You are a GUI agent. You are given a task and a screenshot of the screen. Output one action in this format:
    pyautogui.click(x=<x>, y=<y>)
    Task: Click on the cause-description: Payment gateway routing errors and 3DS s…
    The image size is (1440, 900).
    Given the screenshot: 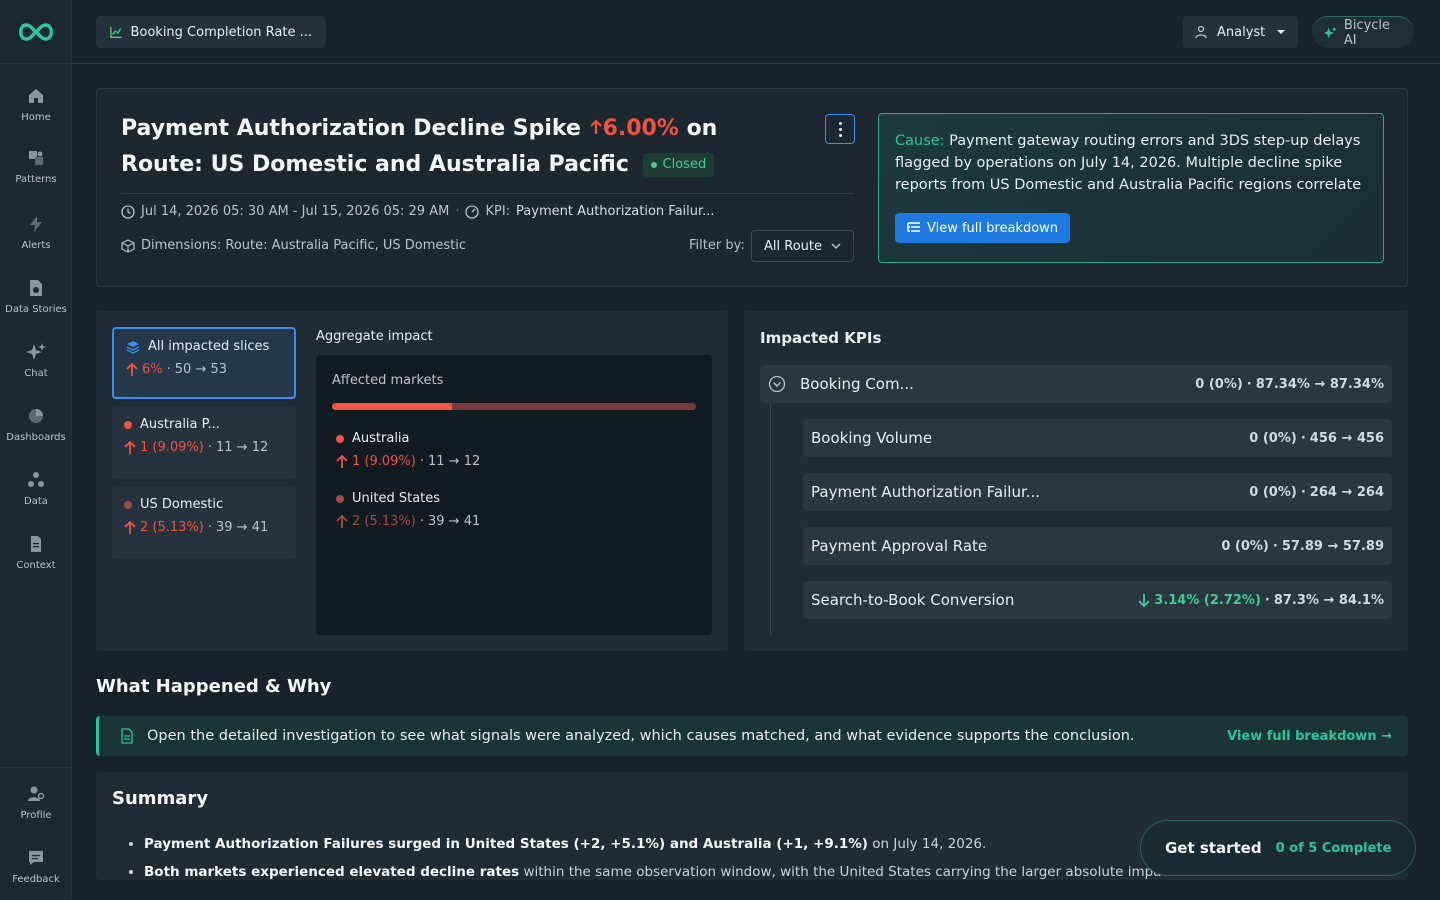 What is the action you would take?
    pyautogui.click(x=1128, y=163)
    